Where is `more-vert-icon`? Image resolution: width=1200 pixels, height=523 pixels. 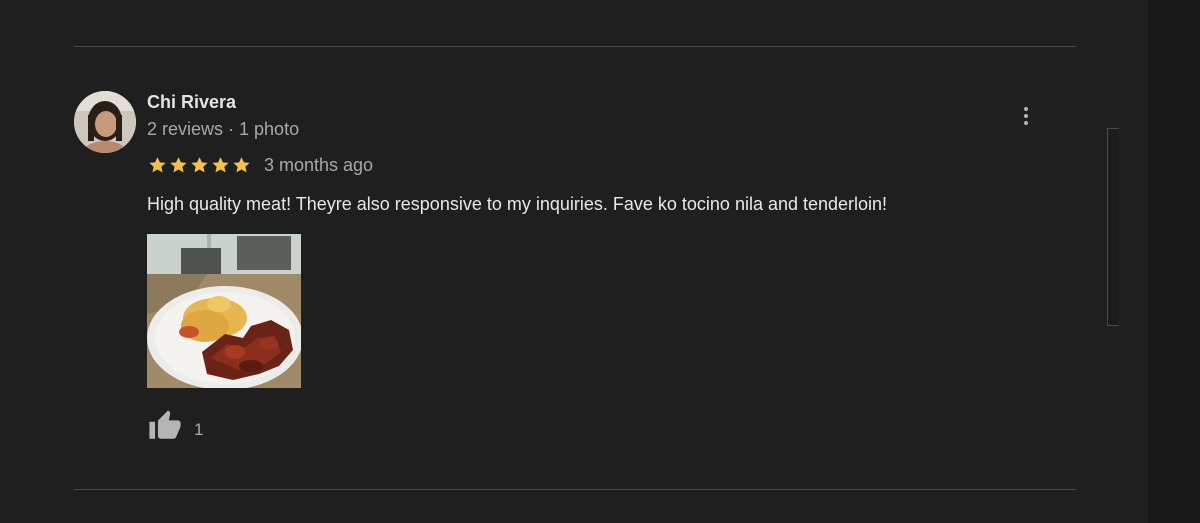
more-vert-icon is located at coordinates (1026, 109).